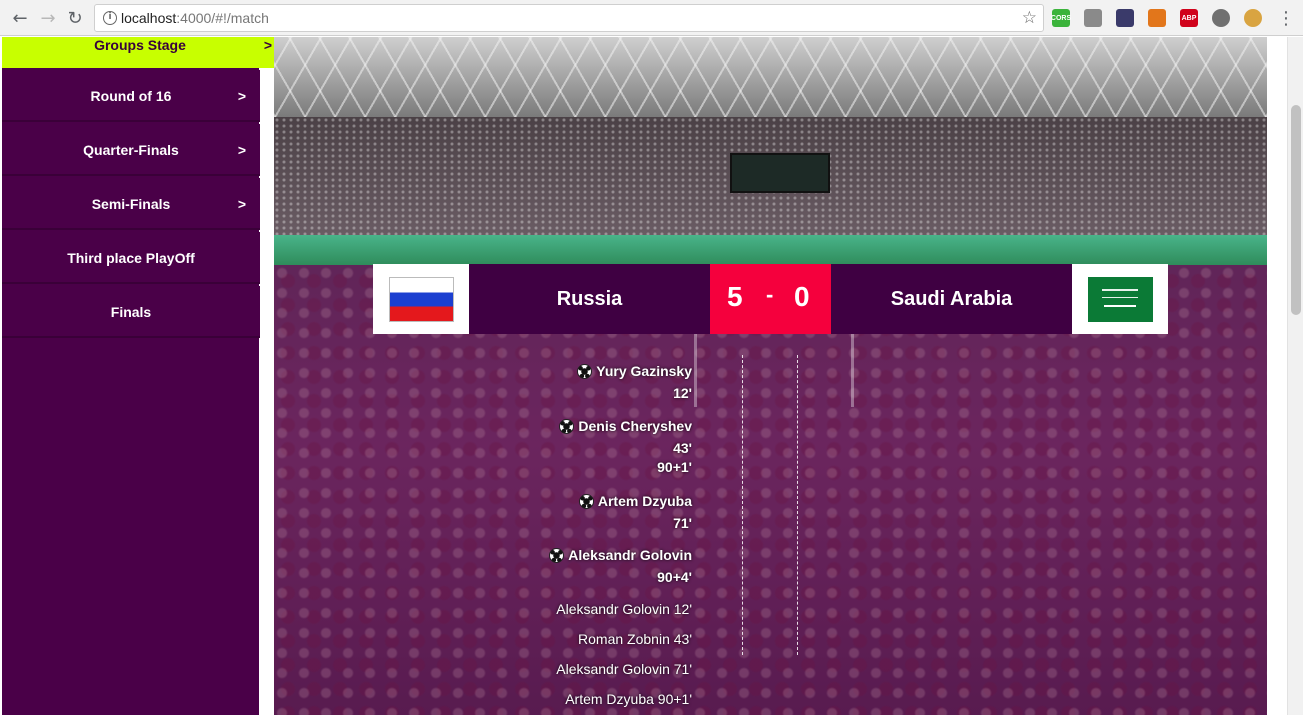  I want to click on cookie-icon, so click(1253, 18).